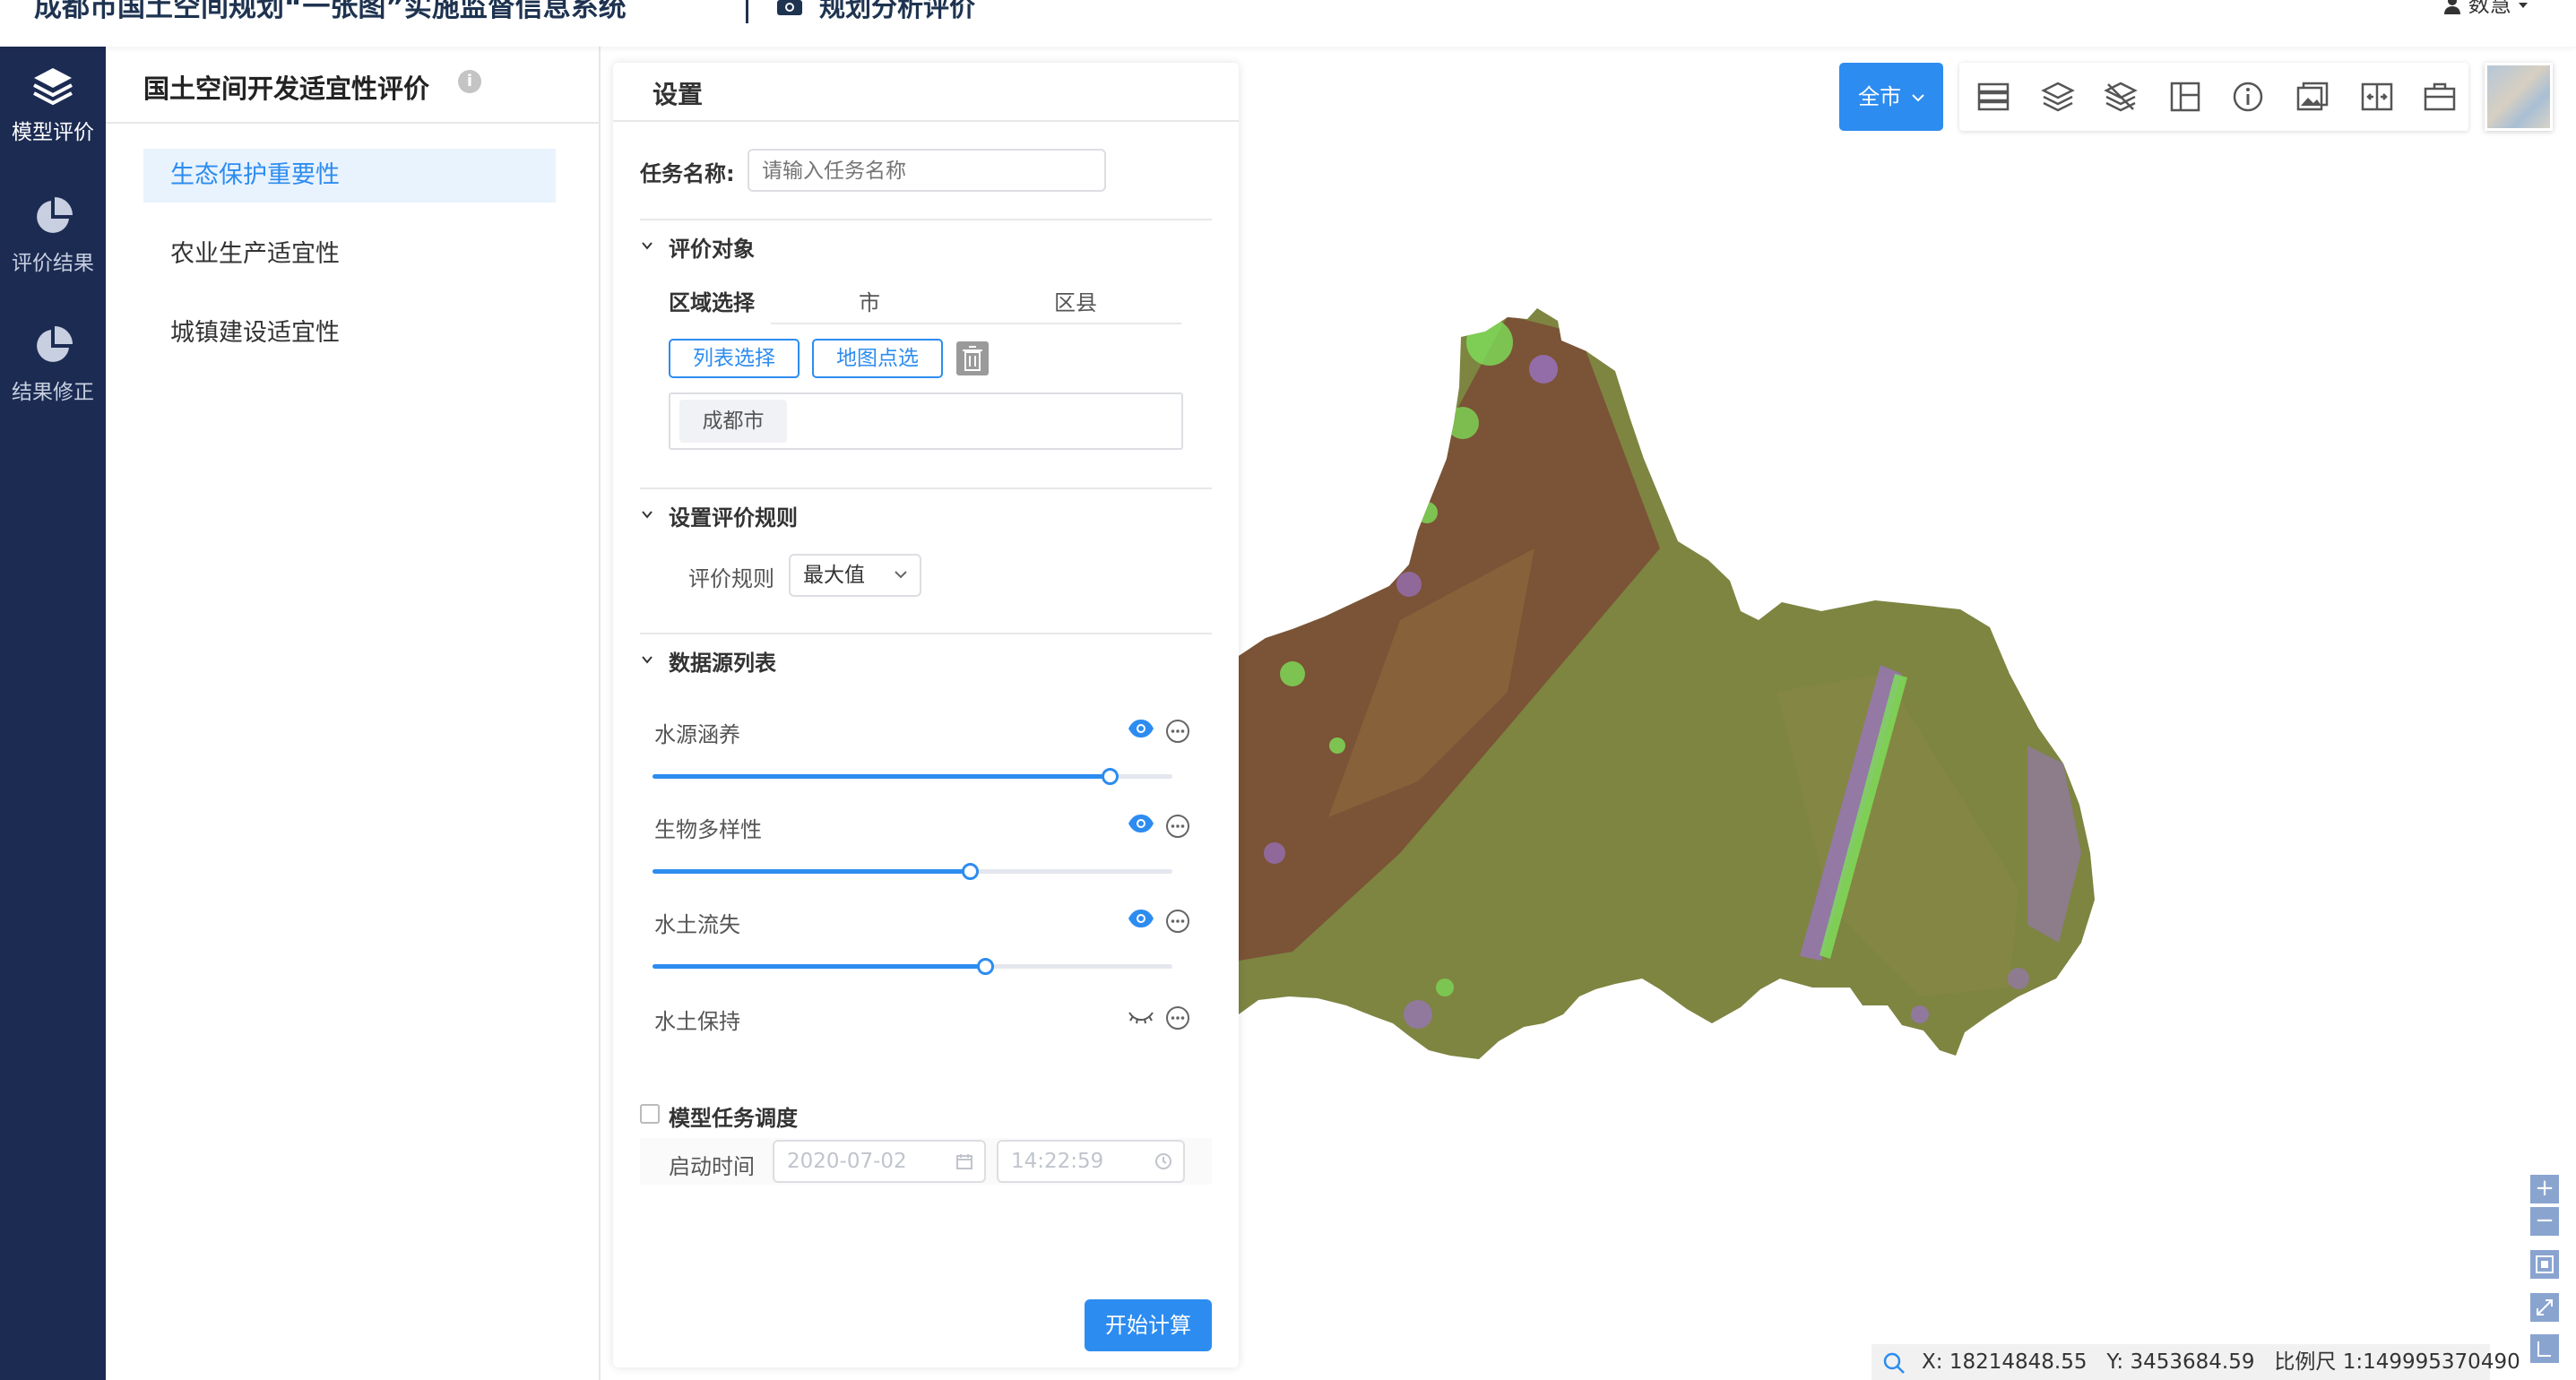 This screenshot has height=1380, width=2576. Describe the element at coordinates (2440, 97) in the screenshot. I see `toolbox-icon` at that location.